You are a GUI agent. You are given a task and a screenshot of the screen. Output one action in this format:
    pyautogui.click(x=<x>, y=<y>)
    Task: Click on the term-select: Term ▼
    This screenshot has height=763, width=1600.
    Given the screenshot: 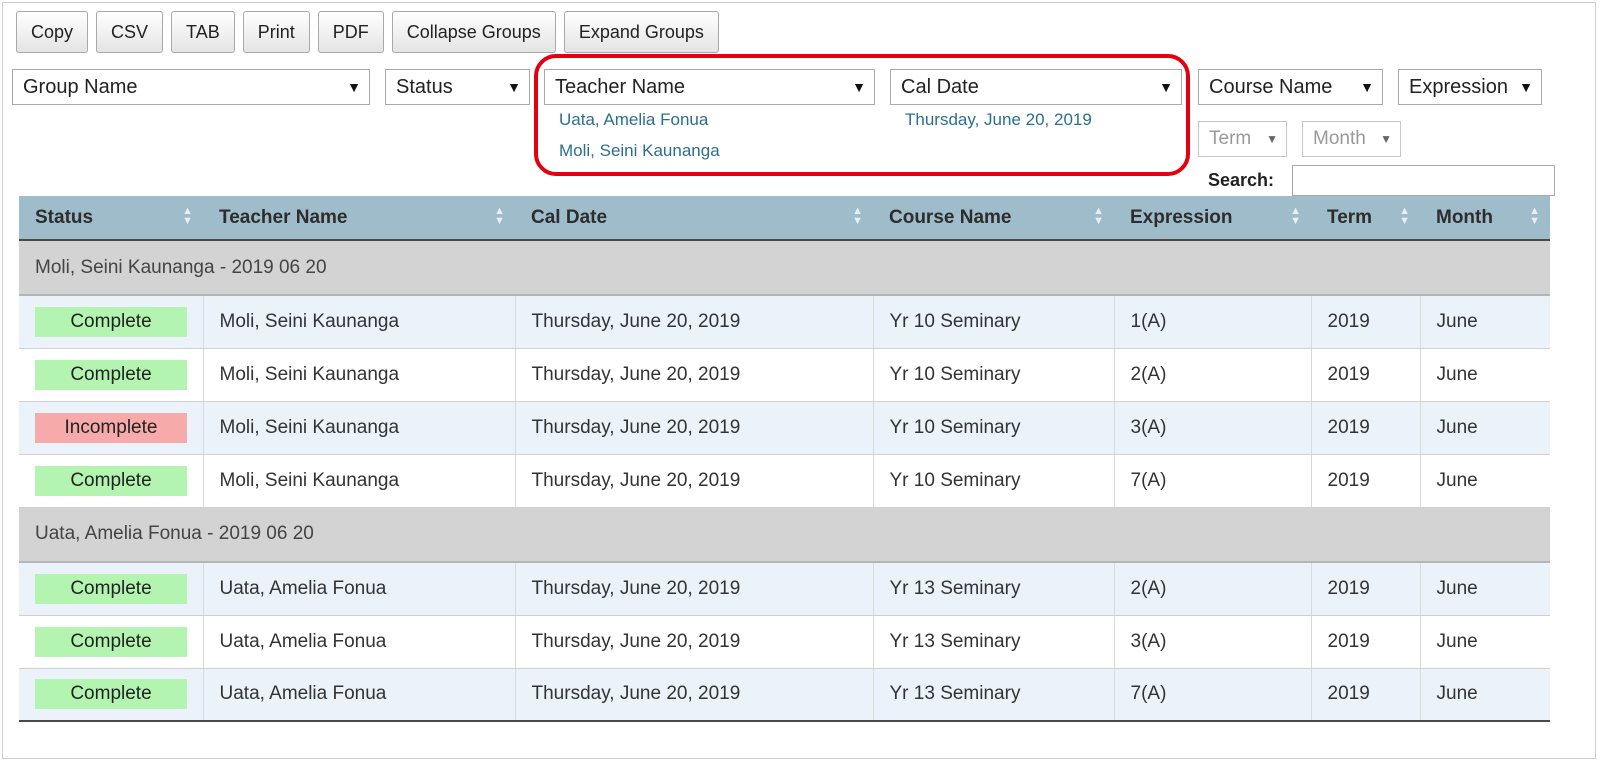 What is the action you would take?
    pyautogui.click(x=1242, y=139)
    